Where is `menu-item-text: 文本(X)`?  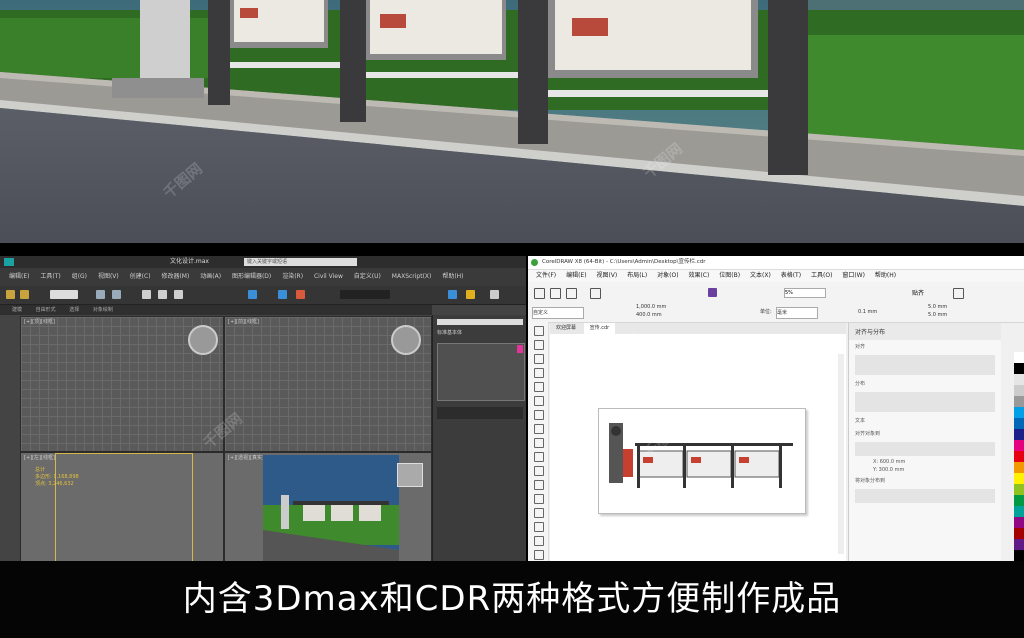 menu-item-text: 文本(X) is located at coordinates (760, 276).